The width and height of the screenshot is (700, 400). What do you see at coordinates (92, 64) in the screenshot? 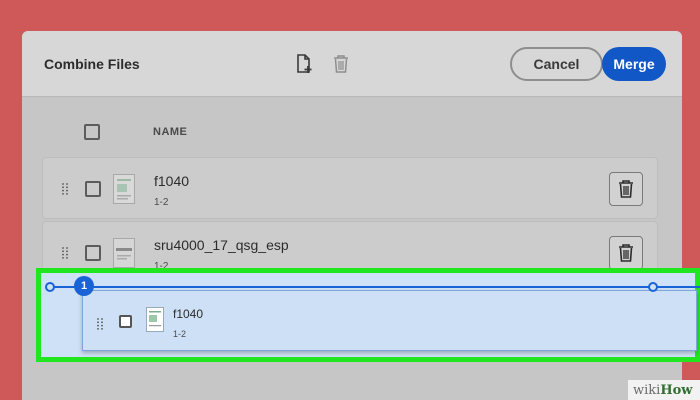
I see `dialog-title: Combine Files` at bounding box center [92, 64].